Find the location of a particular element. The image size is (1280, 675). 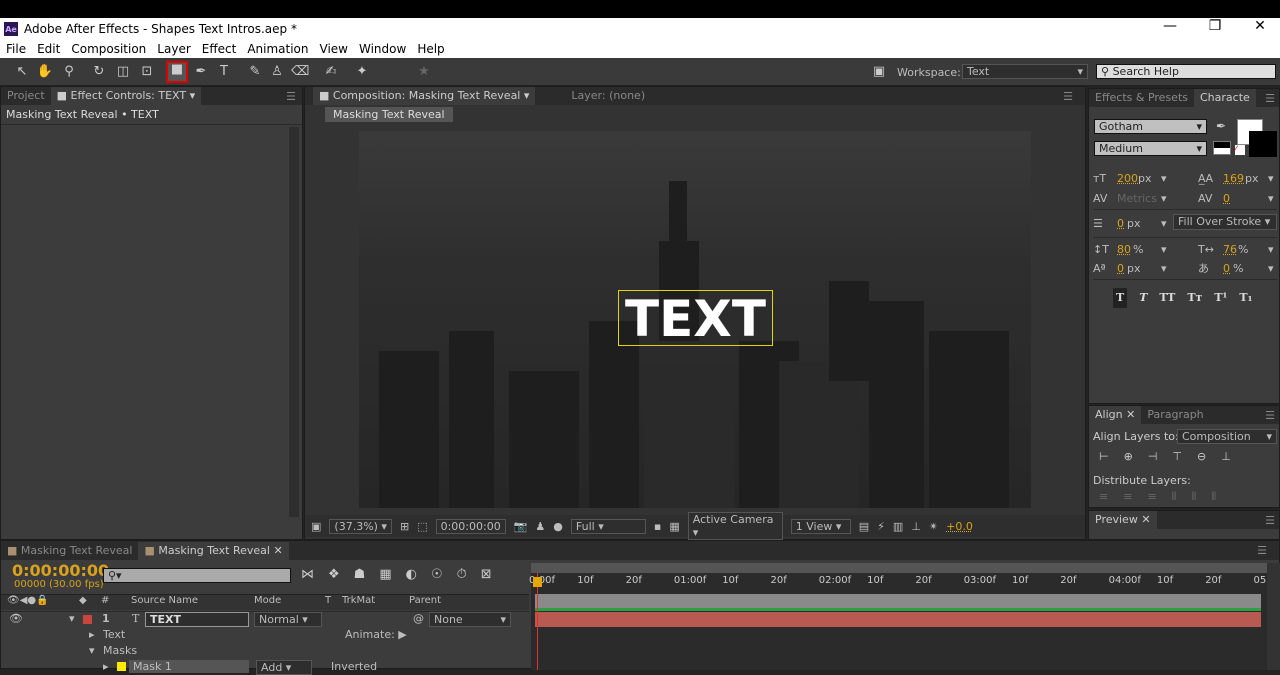

mask-color-swatch is located at coordinates (121, 666).